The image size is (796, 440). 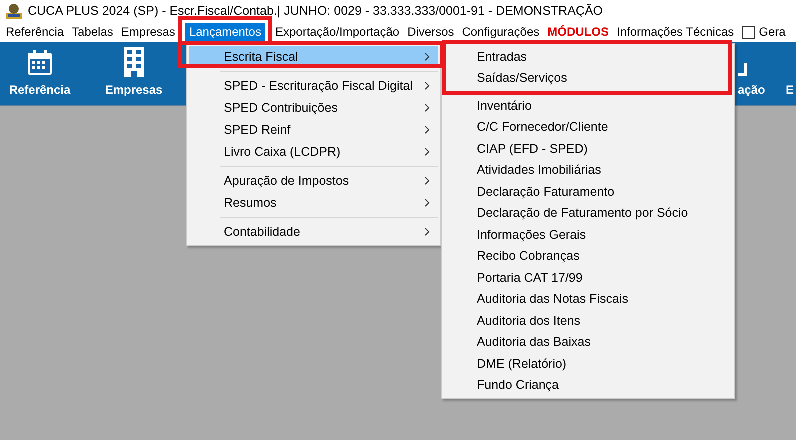 What do you see at coordinates (790, 73) in the screenshot?
I see `toolbar-button: E` at bounding box center [790, 73].